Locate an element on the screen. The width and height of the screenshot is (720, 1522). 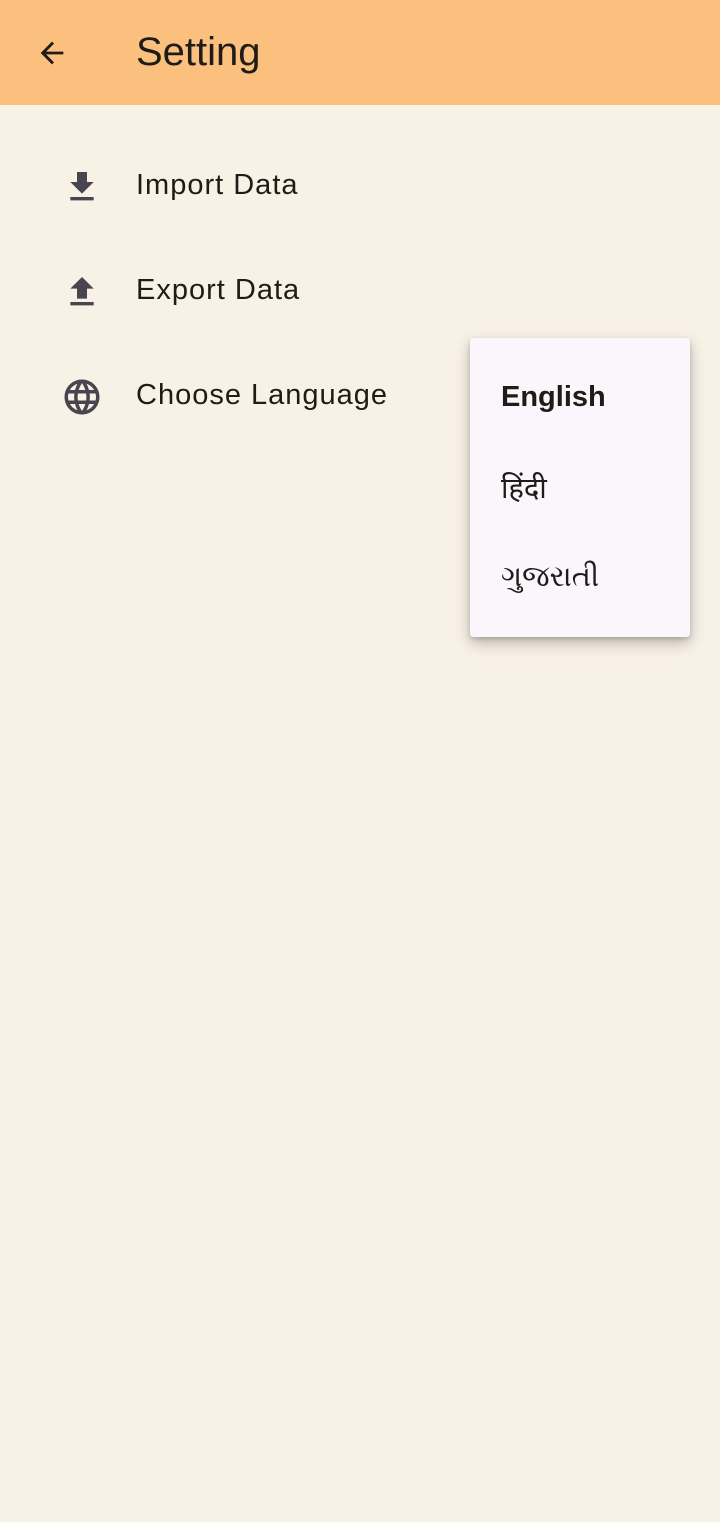
language-option-hindi: हिंदी is located at coordinates (580, 487).